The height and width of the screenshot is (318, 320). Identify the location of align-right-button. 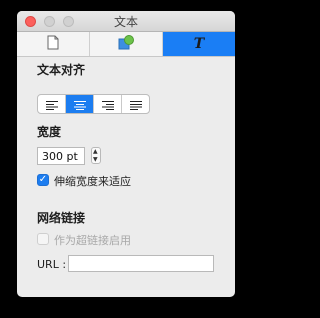
(108, 104).